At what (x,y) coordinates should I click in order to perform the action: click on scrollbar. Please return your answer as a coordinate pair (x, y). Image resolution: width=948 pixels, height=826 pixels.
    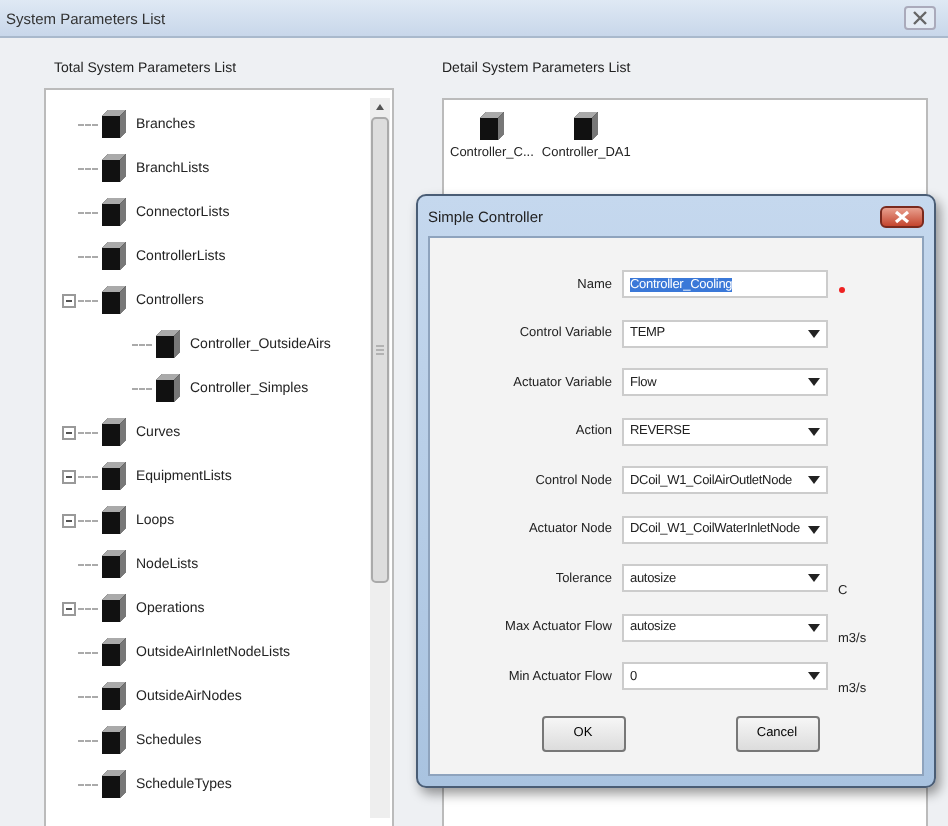
    Looking at the image, I should click on (380, 458).